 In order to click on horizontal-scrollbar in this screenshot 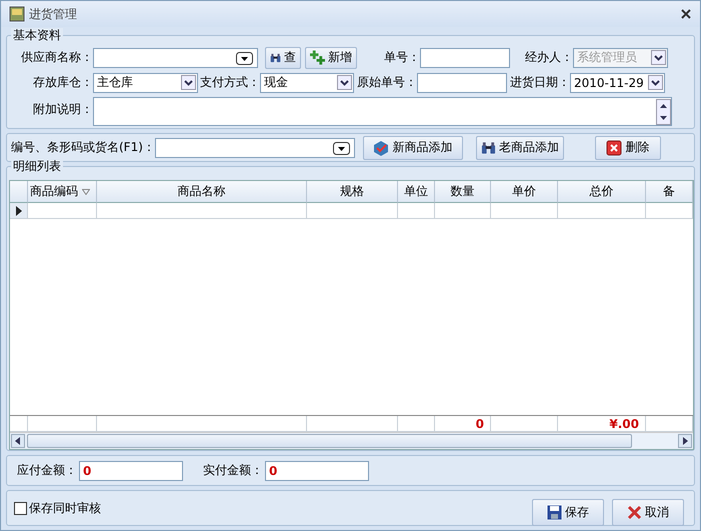, I will do `click(351, 440)`.